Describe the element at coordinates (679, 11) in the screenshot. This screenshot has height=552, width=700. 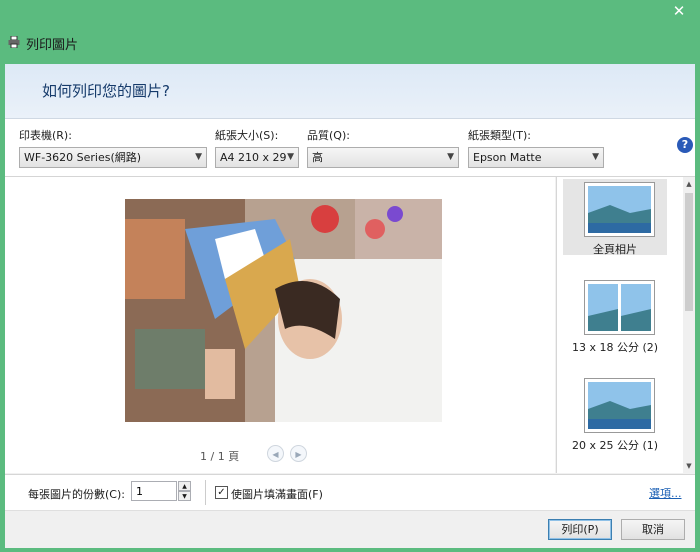
I see `close-icon: ✕` at that location.